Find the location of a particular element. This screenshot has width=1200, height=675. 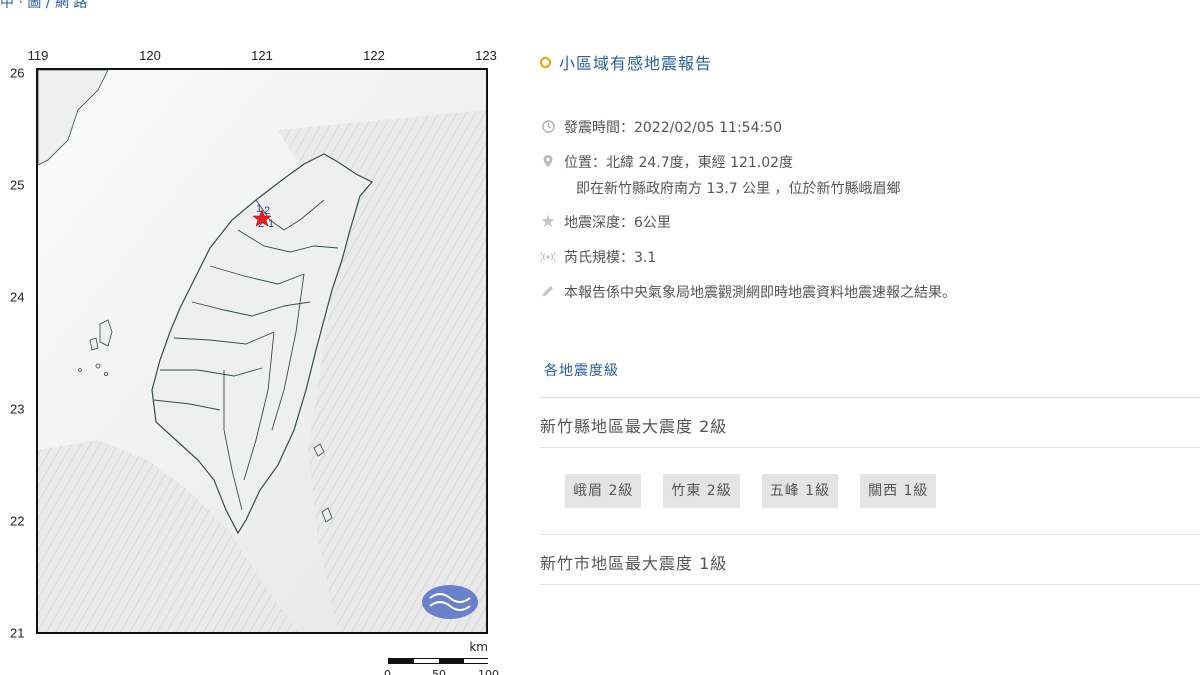

report-title: 小區域有感地震報告 is located at coordinates (626, 62).